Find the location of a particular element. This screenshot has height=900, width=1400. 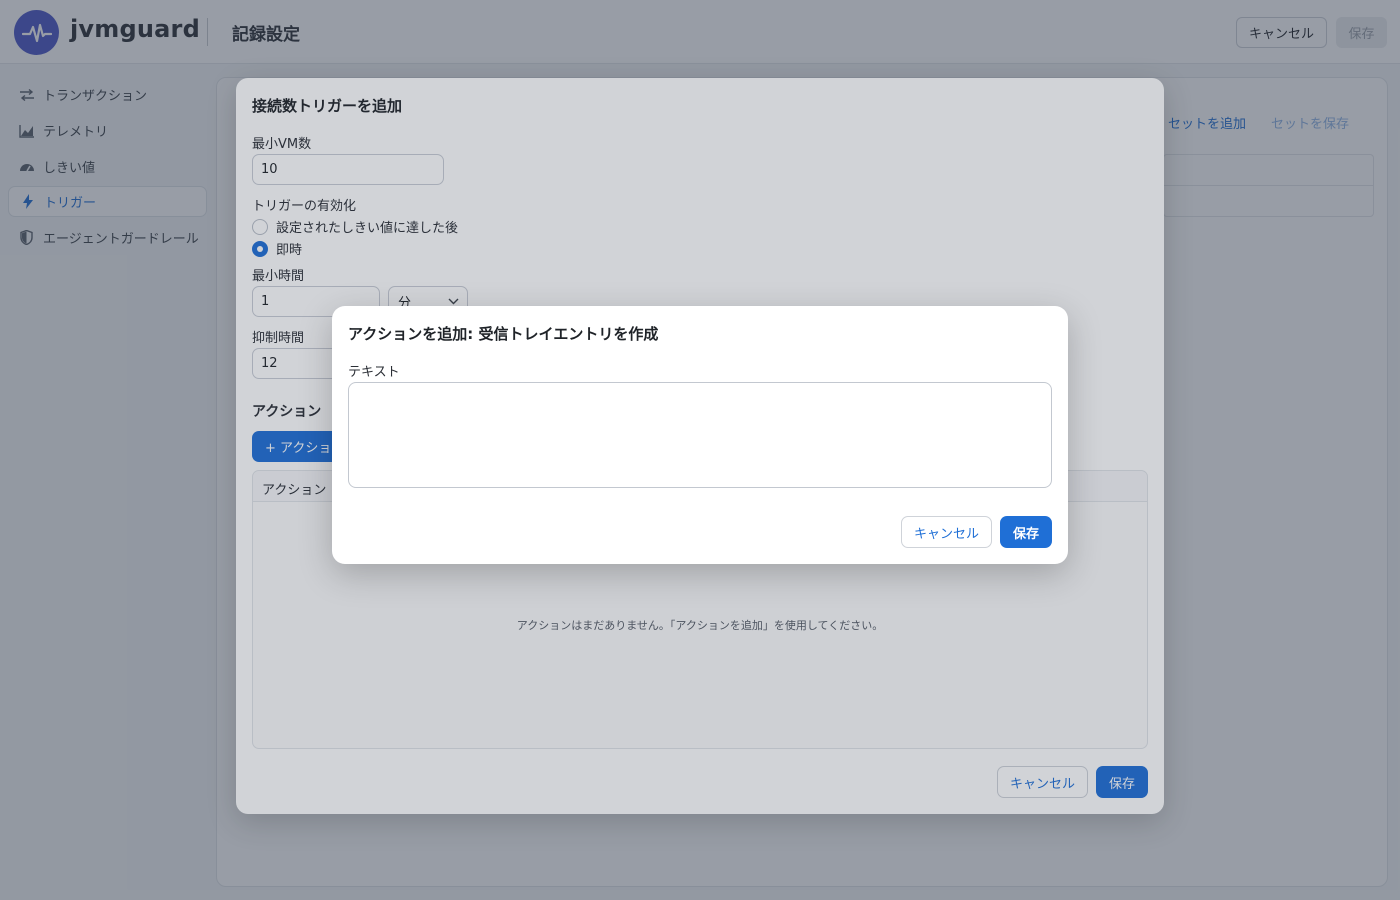

dialog-title: アクションを追加: 受信トレイエントリを作成 is located at coordinates (503, 334).